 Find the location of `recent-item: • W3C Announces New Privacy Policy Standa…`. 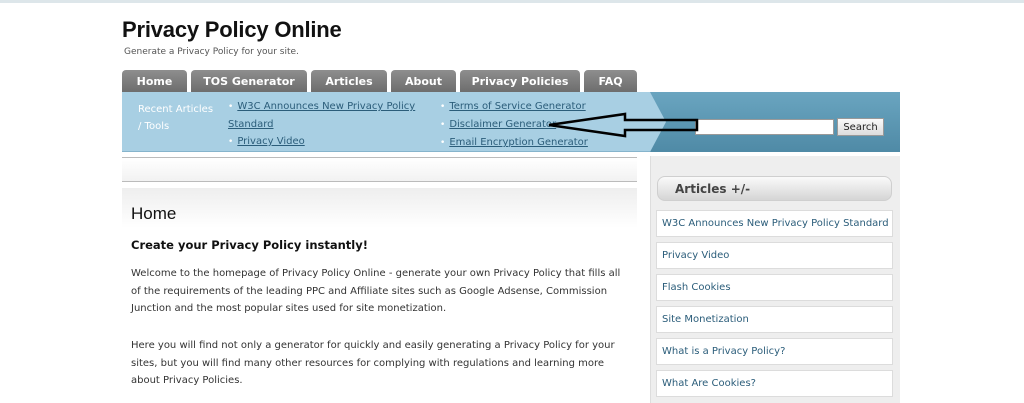

recent-item: • W3C Announces New Privacy Policy Standa… is located at coordinates (328, 115).